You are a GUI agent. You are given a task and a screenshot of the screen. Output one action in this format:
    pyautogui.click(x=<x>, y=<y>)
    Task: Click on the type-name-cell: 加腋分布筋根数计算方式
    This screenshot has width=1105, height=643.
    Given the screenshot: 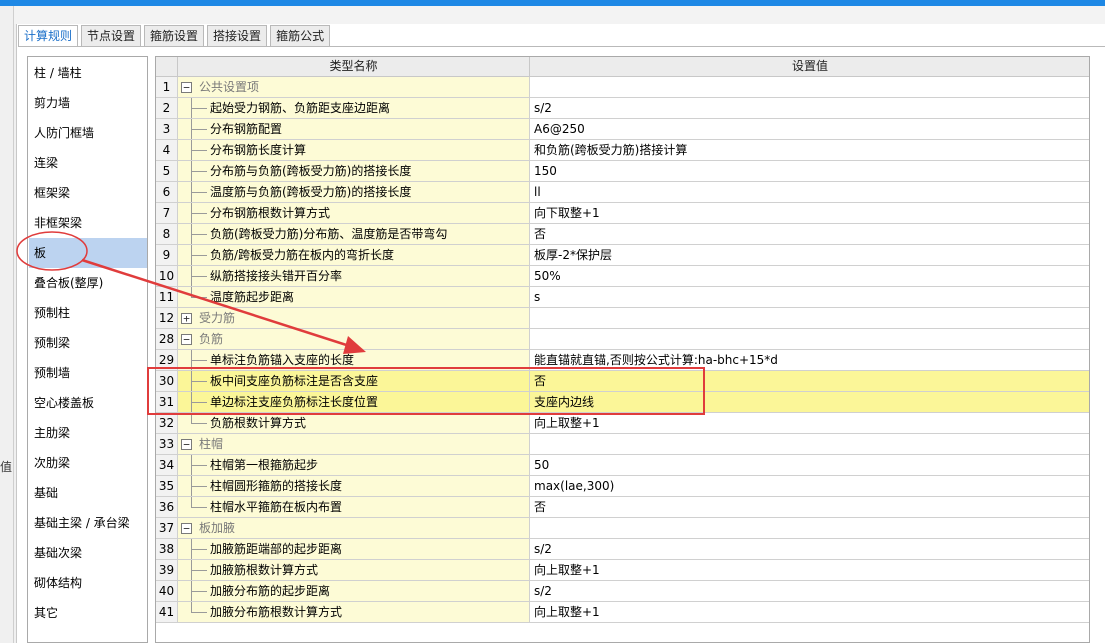 What is the action you would take?
    pyautogui.click(x=354, y=612)
    